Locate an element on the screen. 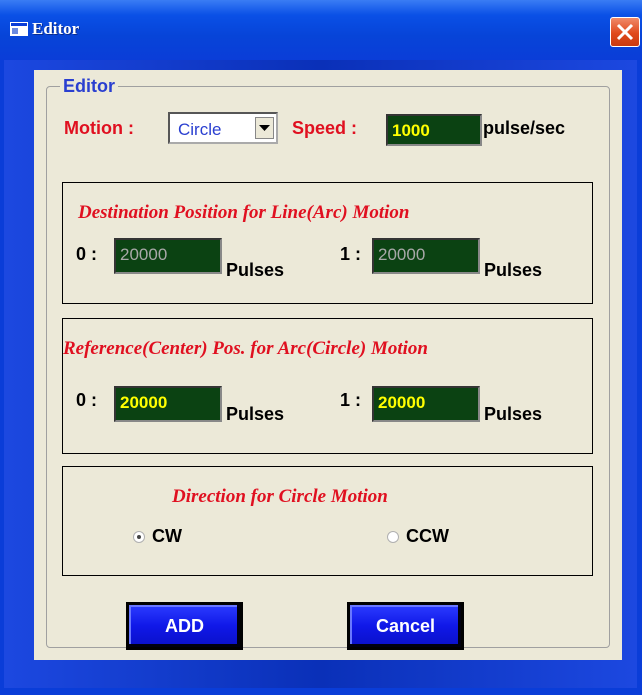 The height and width of the screenshot is (695, 642). ccw-radio is located at coordinates (393, 537).